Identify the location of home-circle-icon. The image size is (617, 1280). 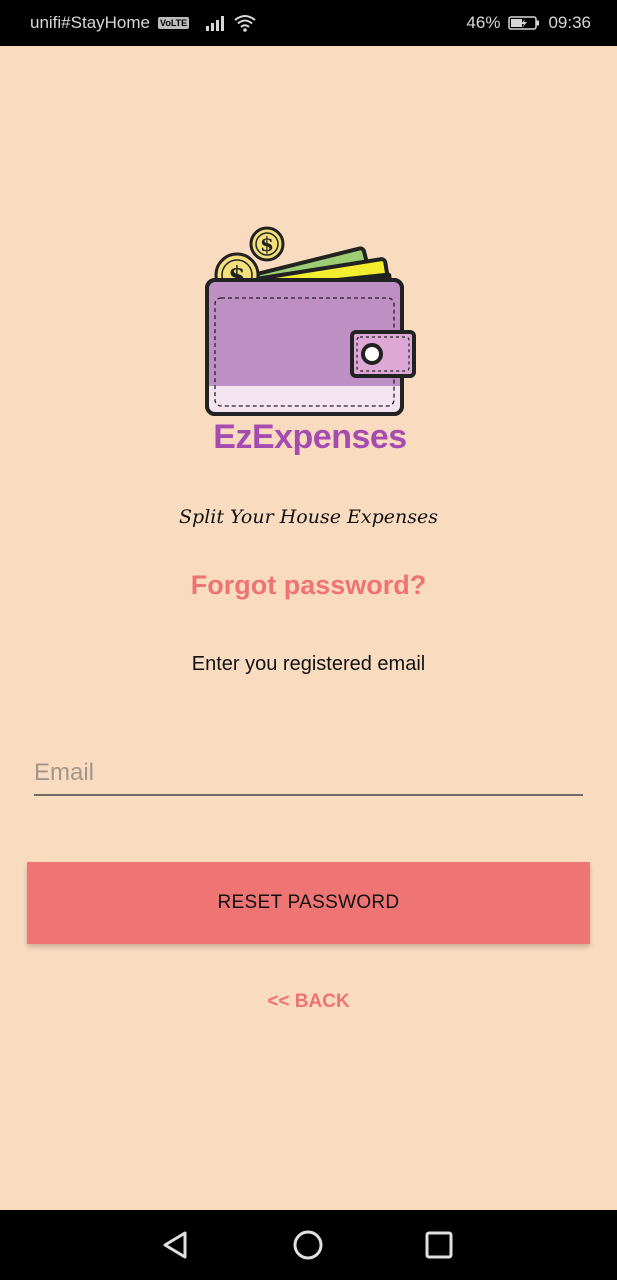
(308, 1245).